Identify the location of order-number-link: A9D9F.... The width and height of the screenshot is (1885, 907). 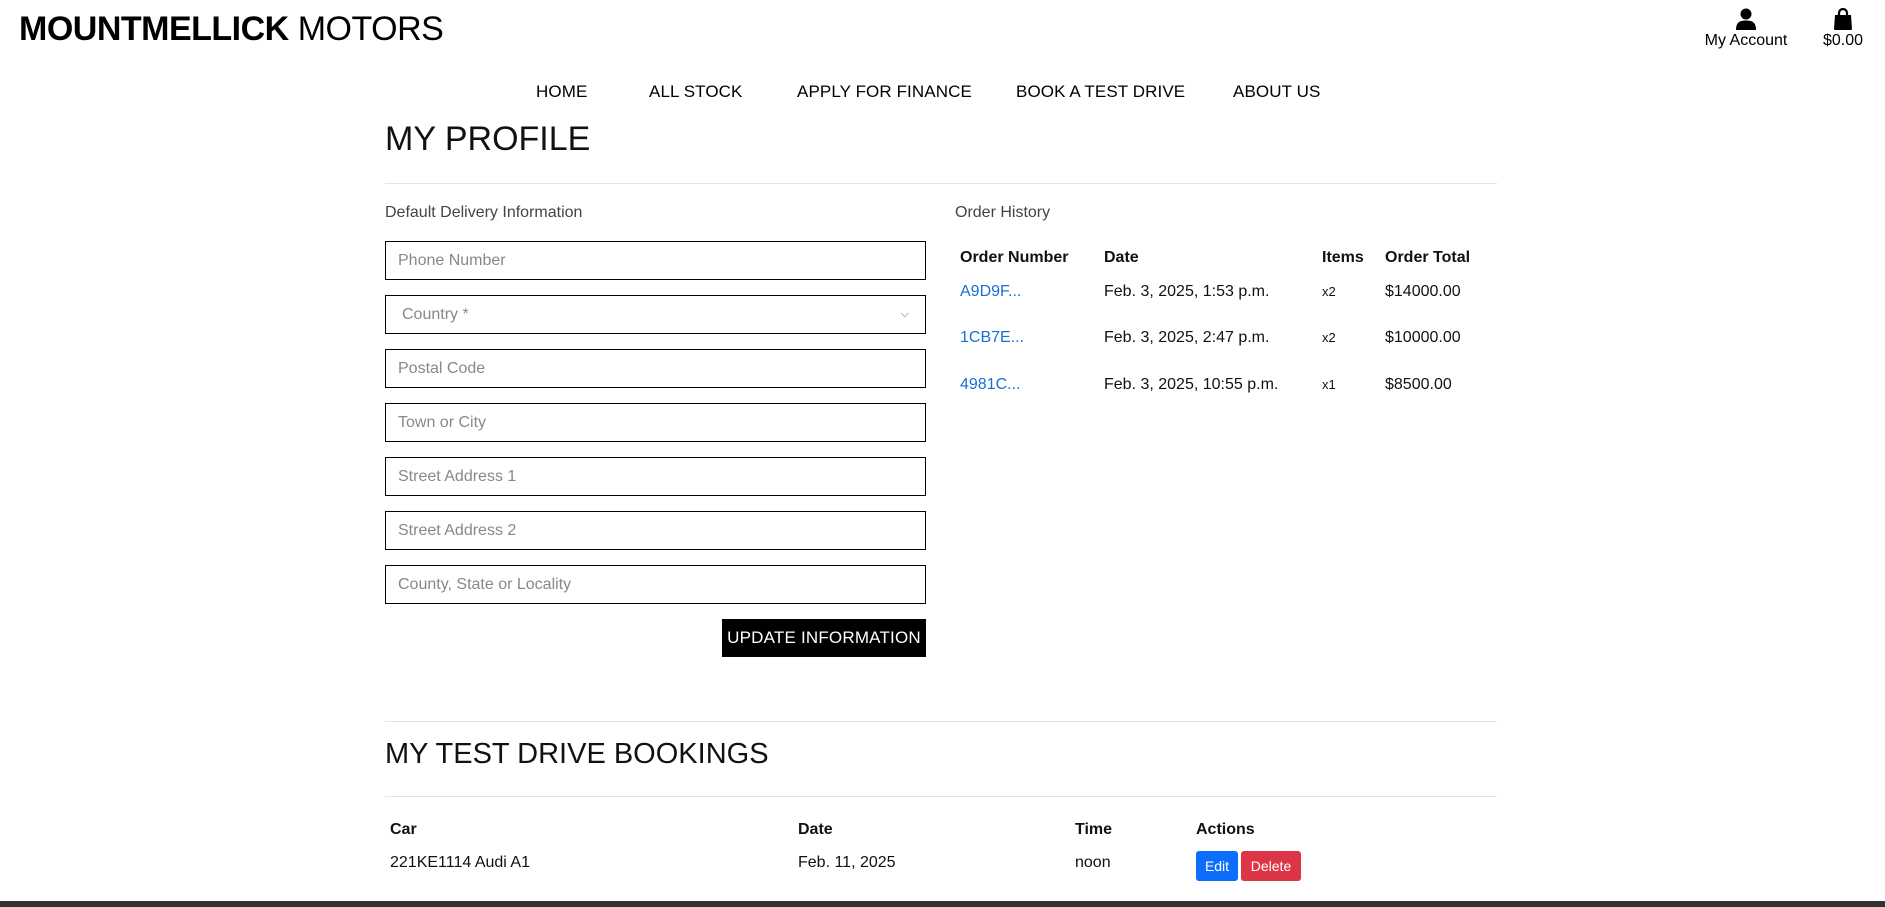
(990, 292).